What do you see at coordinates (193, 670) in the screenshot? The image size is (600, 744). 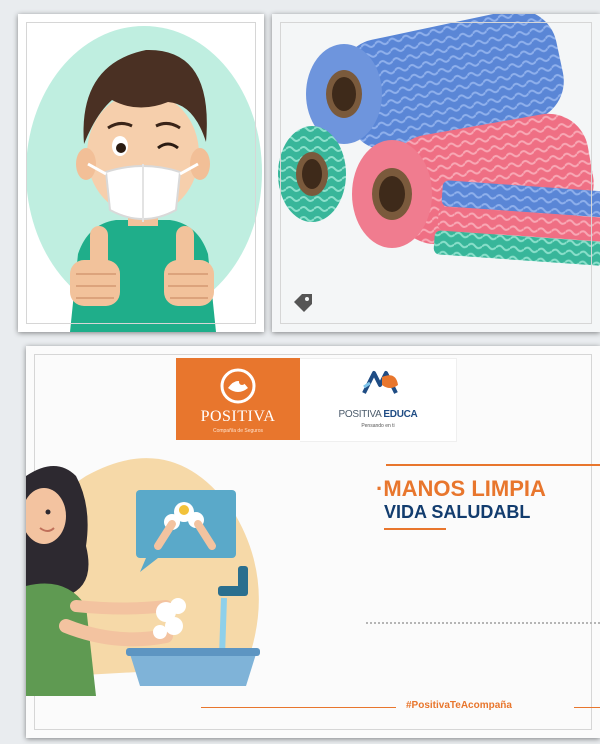 I see `wash-basin` at bounding box center [193, 670].